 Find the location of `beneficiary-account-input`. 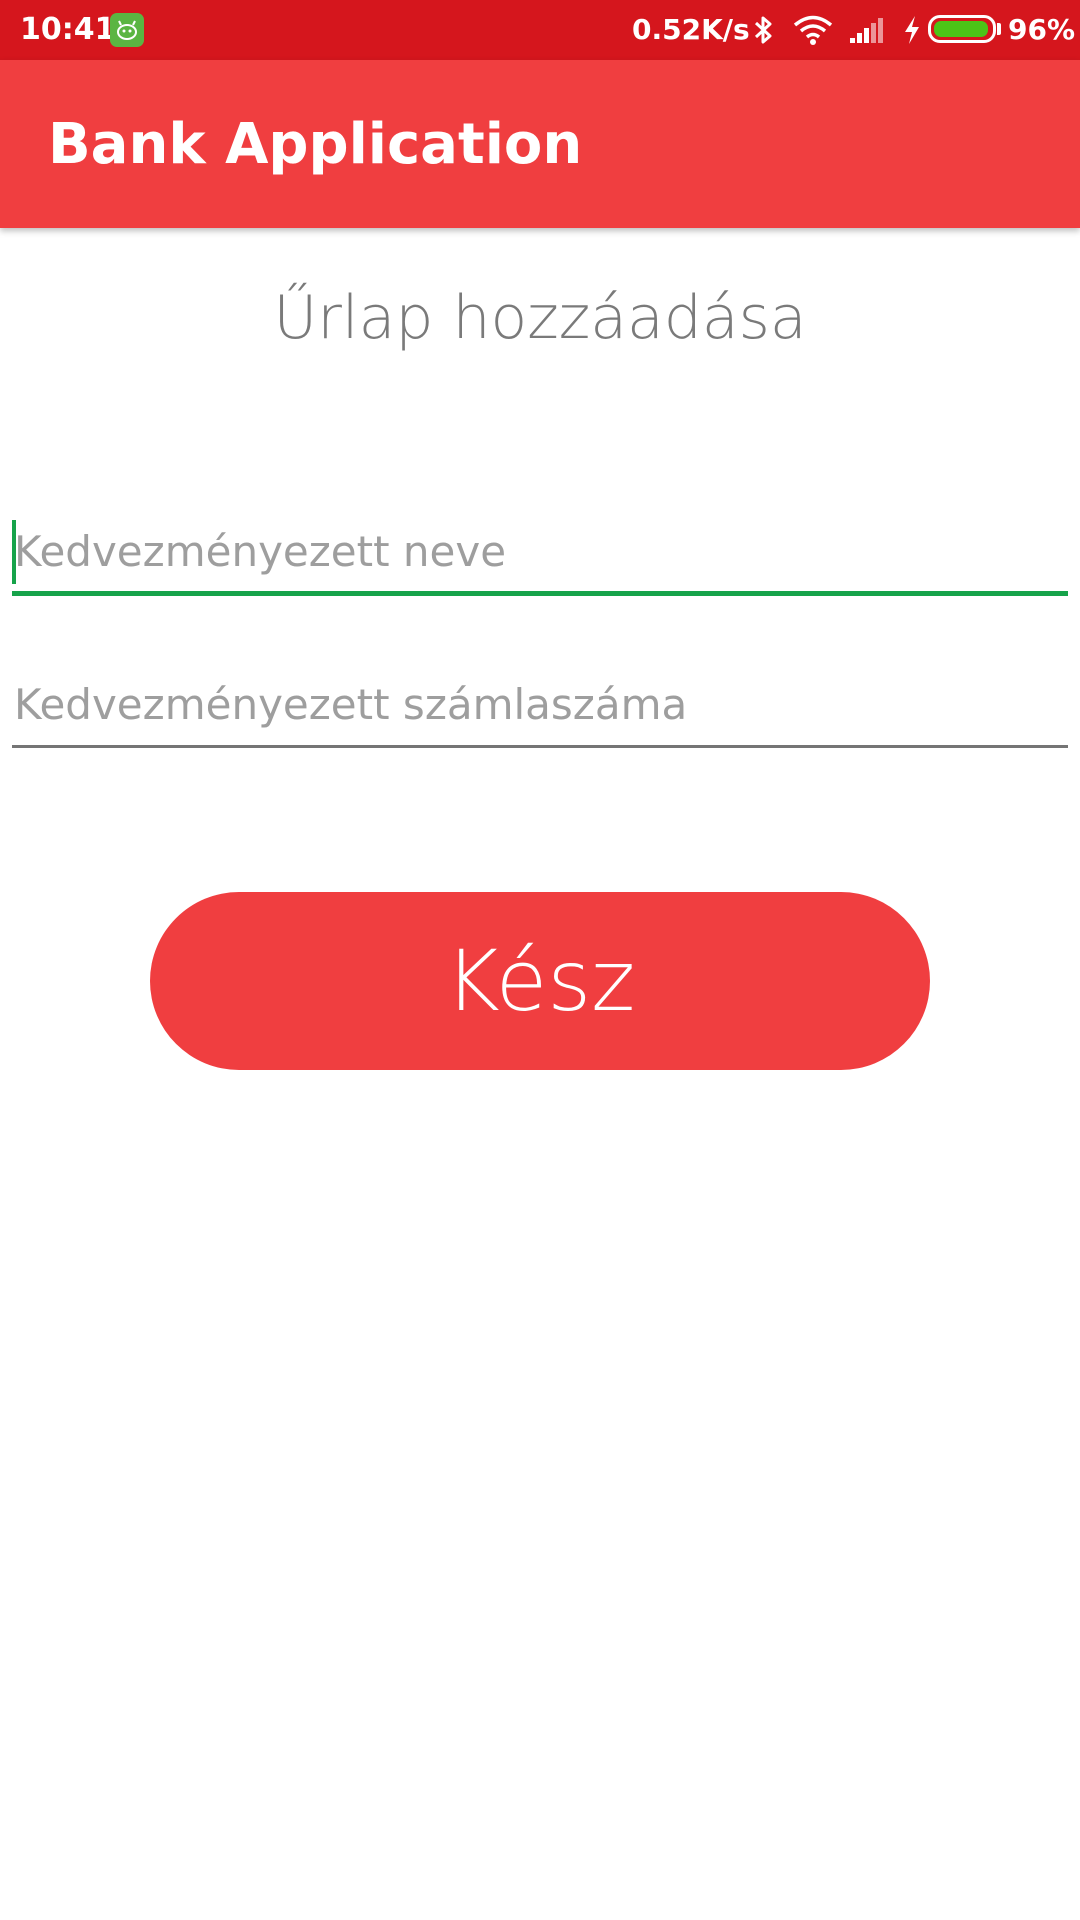

beneficiary-account-input is located at coordinates (540, 706).